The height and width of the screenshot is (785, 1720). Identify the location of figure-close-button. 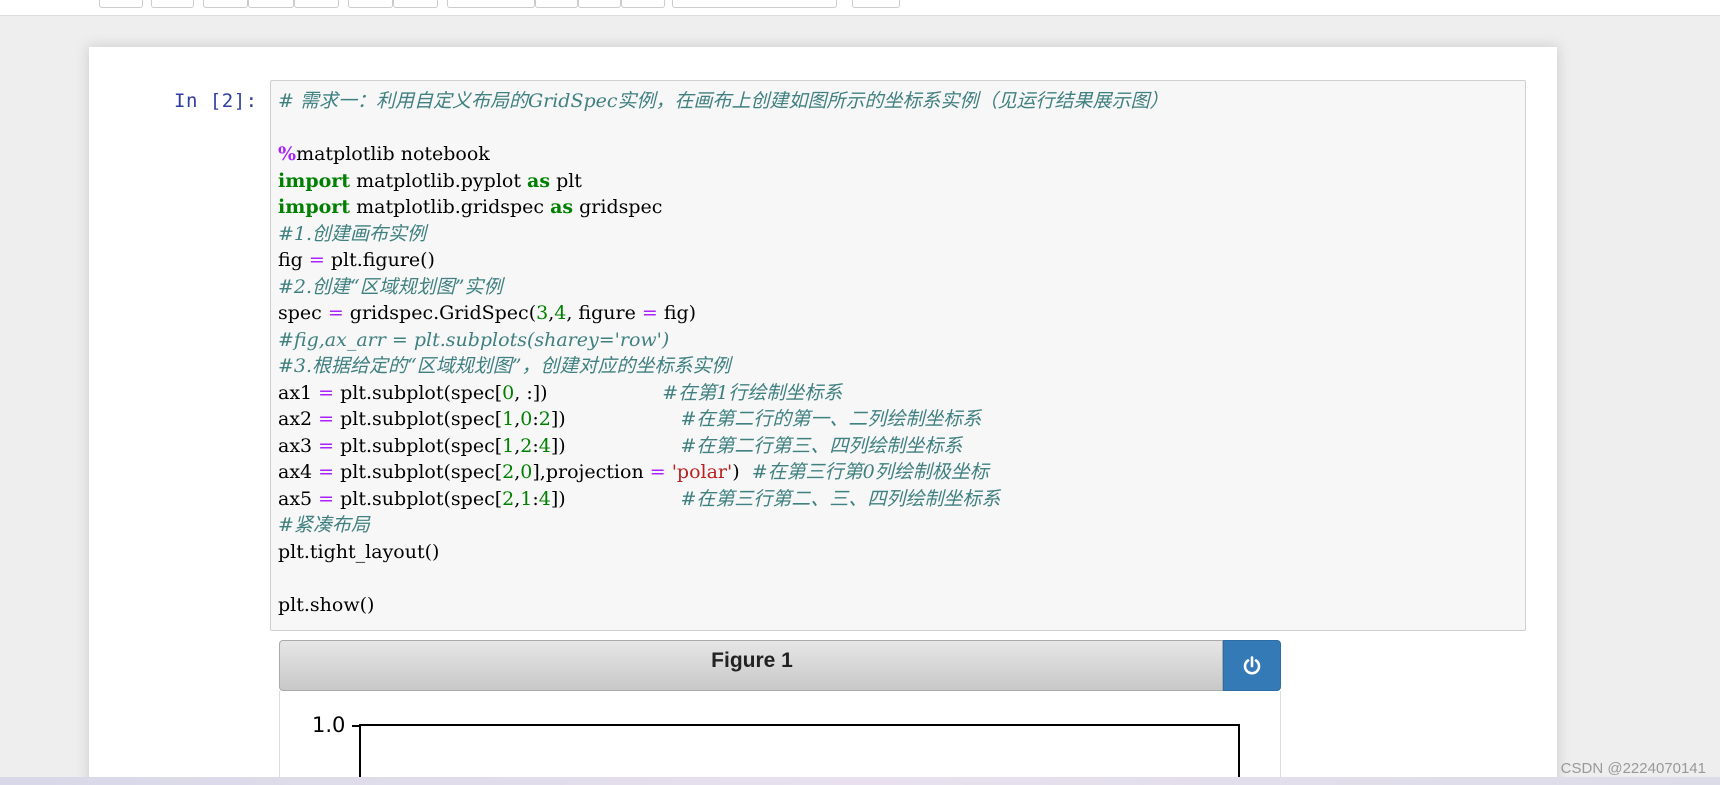
(1252, 665).